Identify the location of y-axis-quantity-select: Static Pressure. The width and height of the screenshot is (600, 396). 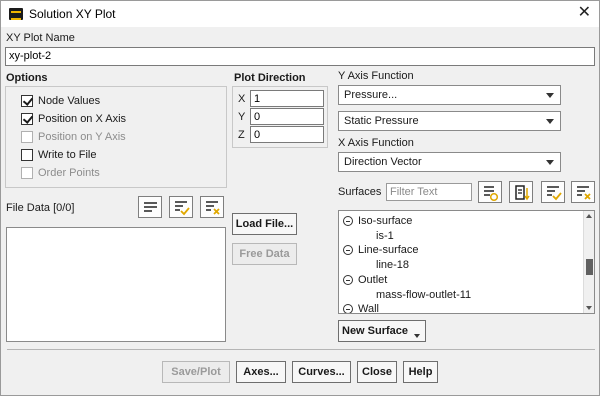
(449, 121).